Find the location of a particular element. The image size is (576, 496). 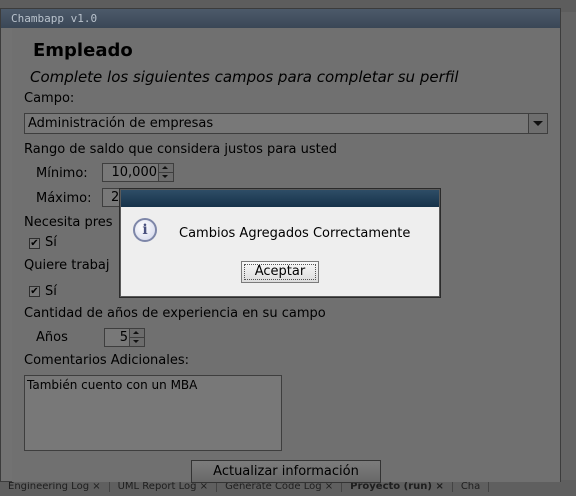

needs-label: Necesita pres is located at coordinates (68, 222).